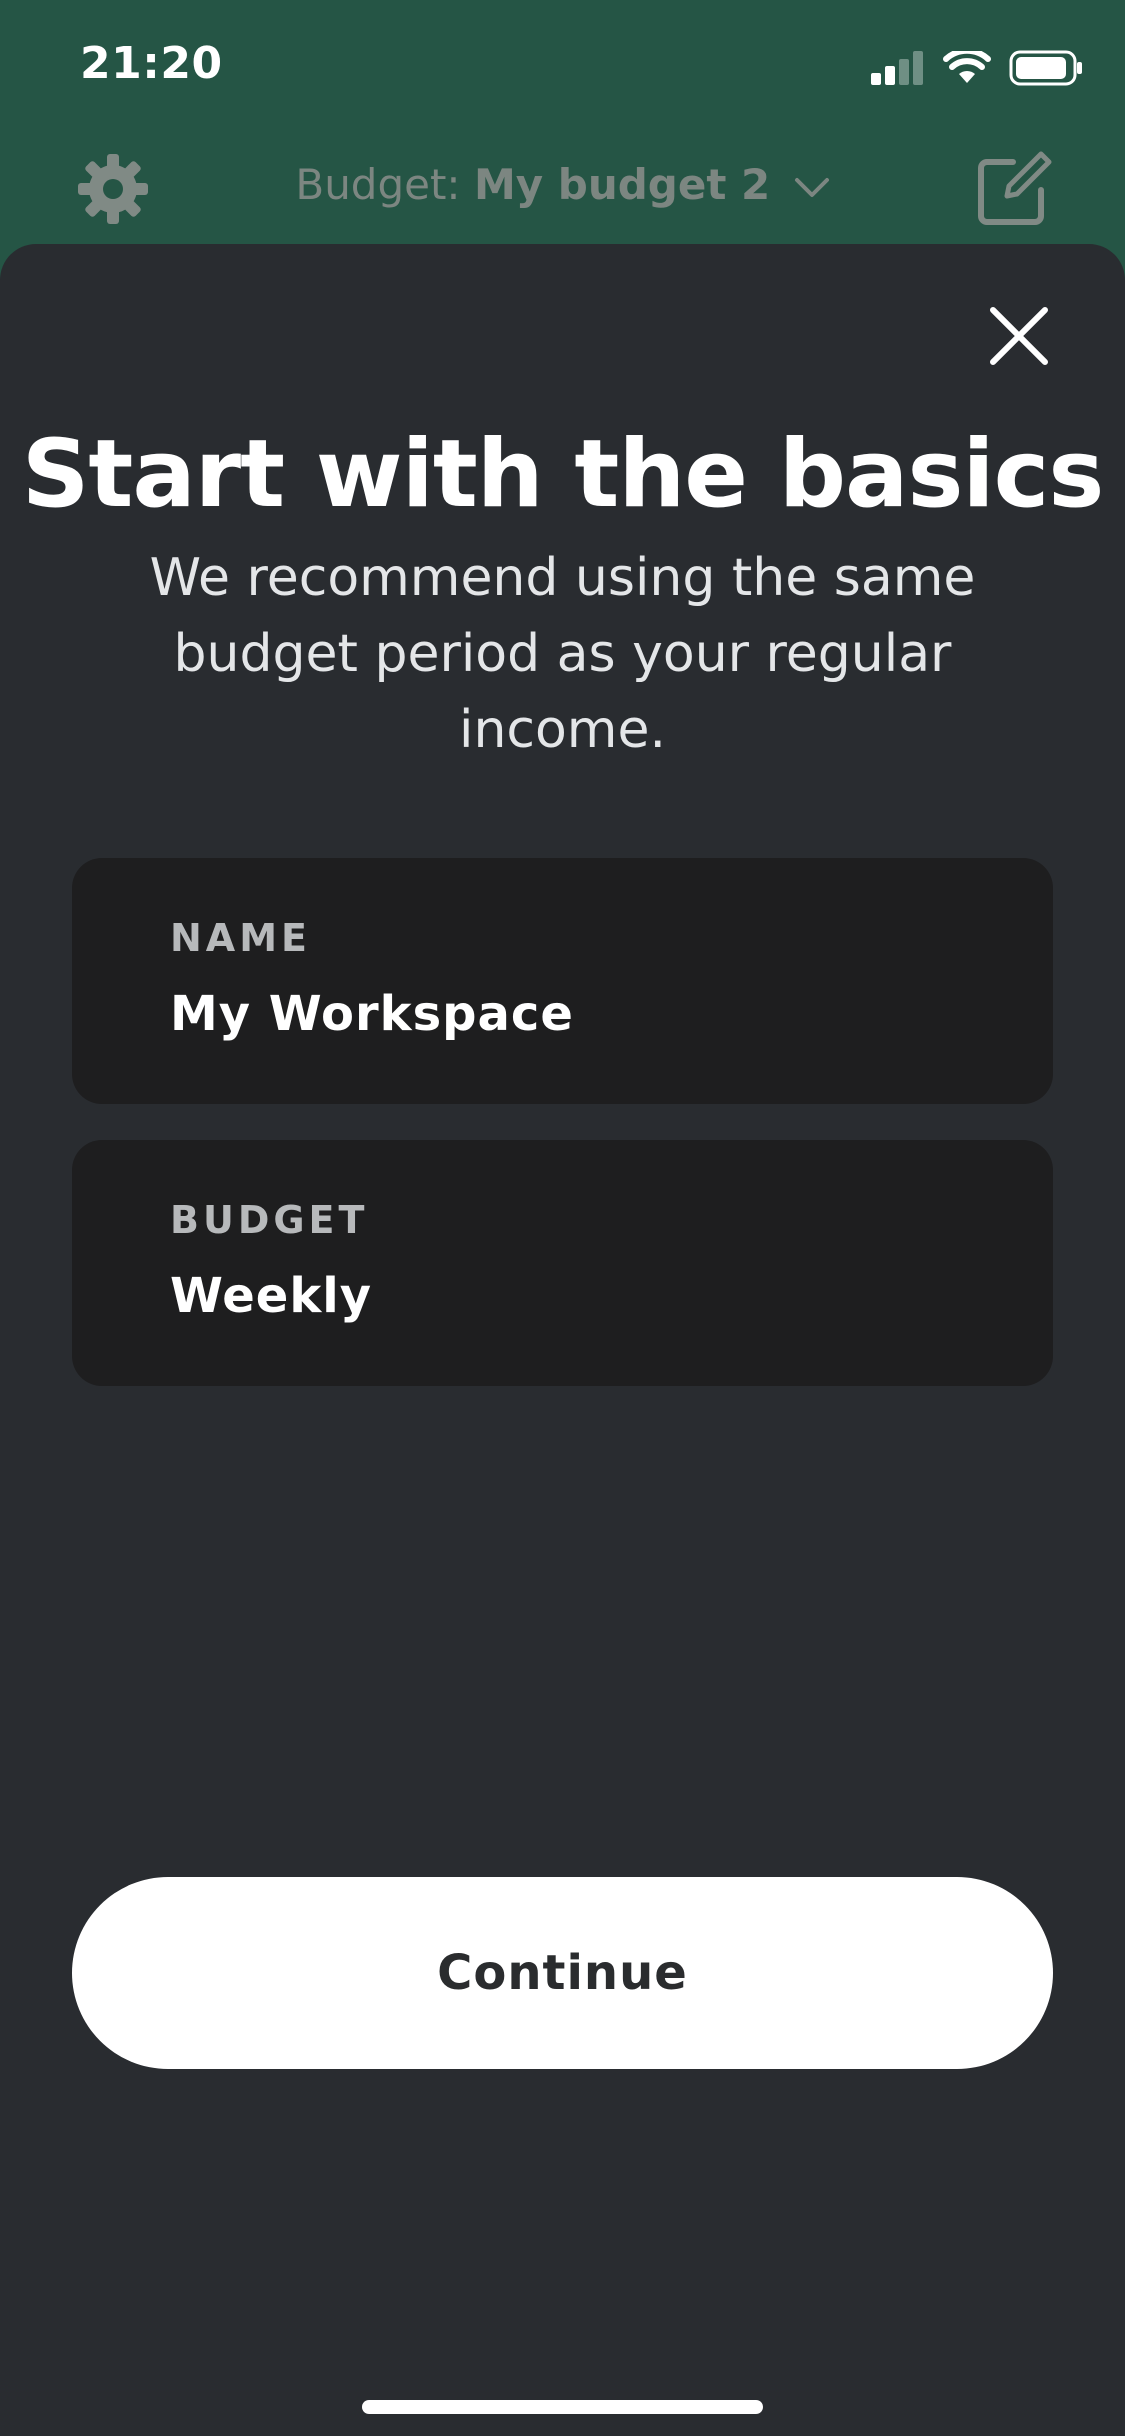  I want to click on close-icon, so click(1019, 336).